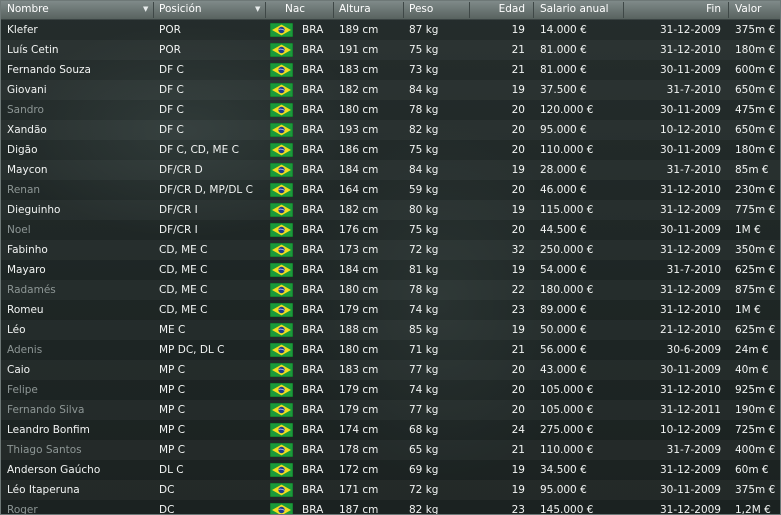 The image size is (781, 515). I want to click on player-position: DF C, CD, ME C, so click(199, 150).